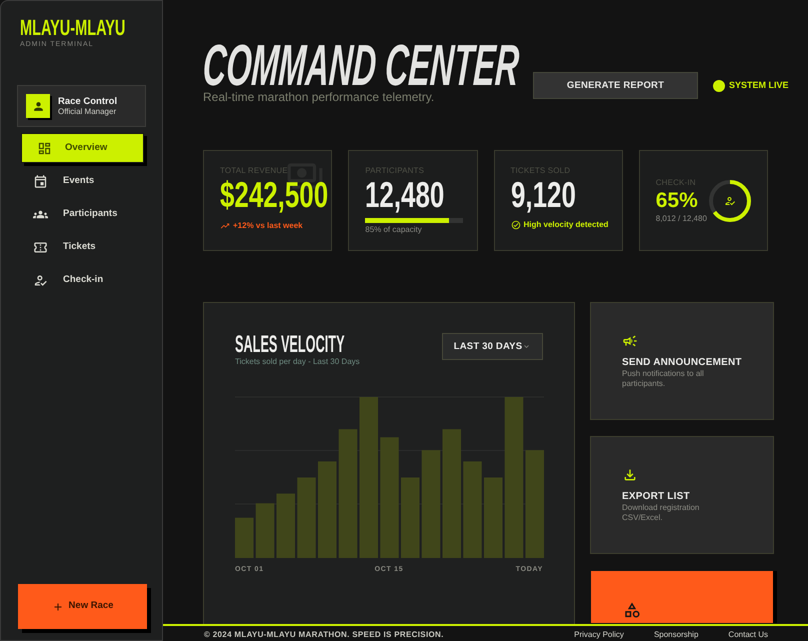 This screenshot has height=641, width=808. What do you see at coordinates (630, 341) in the screenshot?
I see `megaphone-icon` at bounding box center [630, 341].